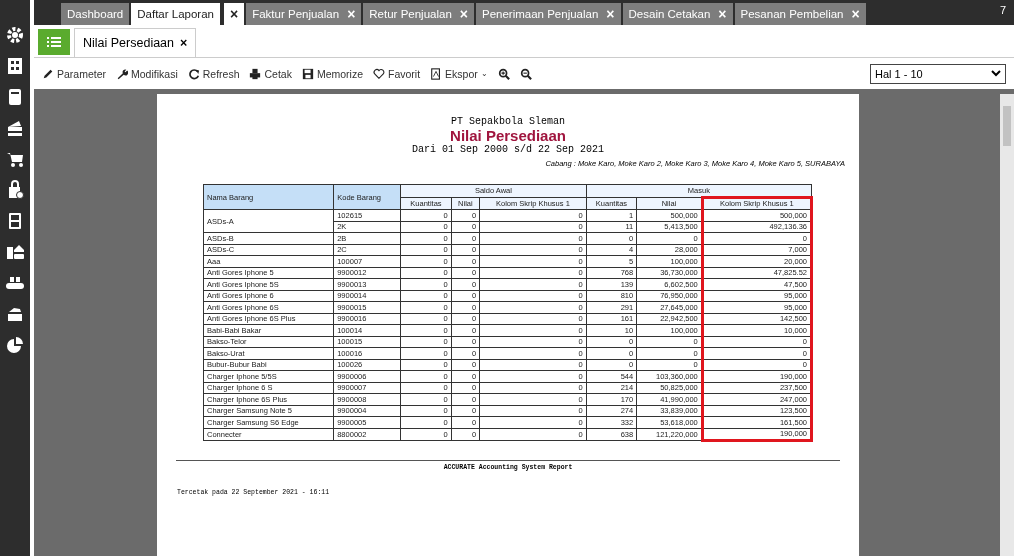  I want to click on tab: Pesanan Pembelian, so click(792, 14).